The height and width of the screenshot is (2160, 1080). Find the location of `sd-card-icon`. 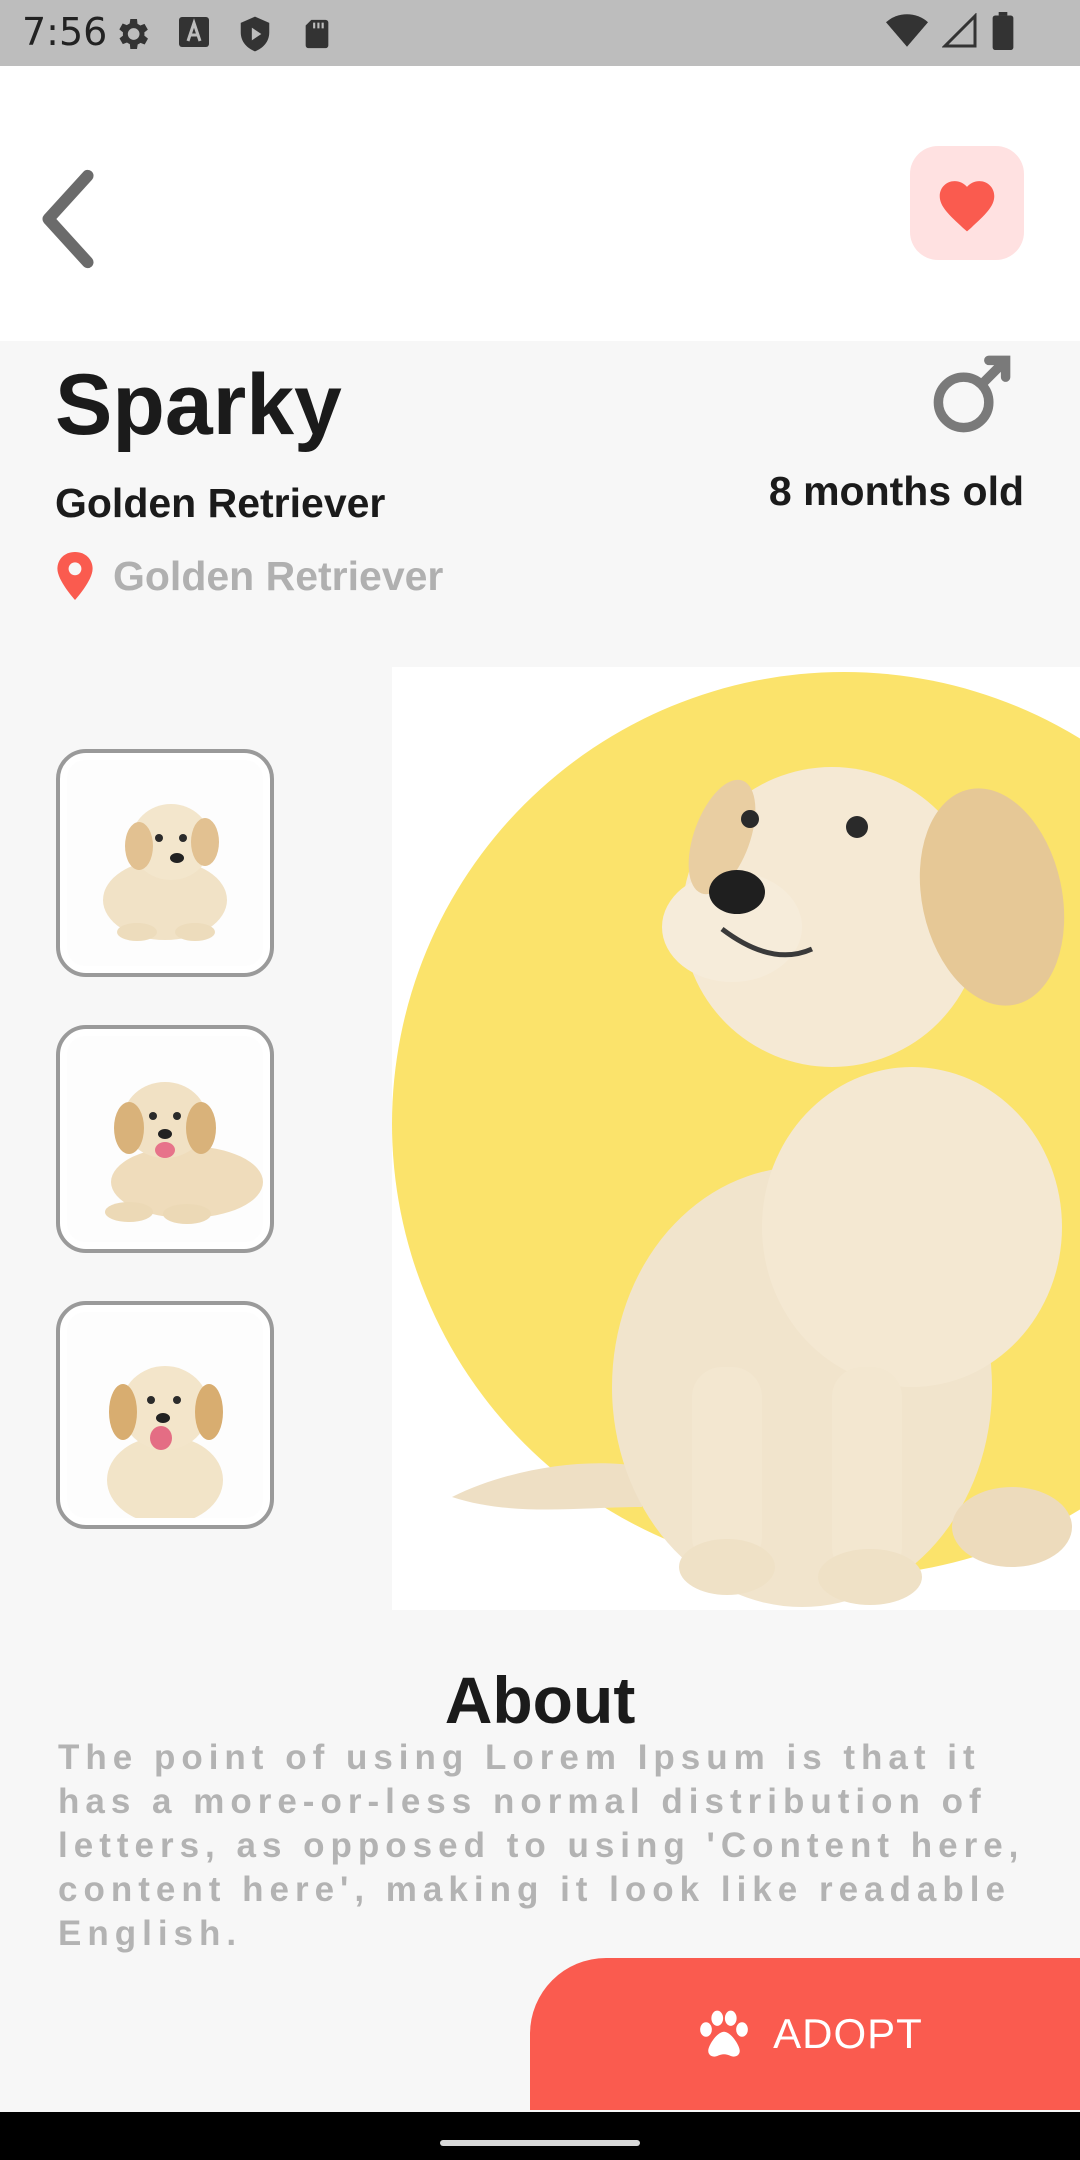

sd-card-icon is located at coordinates (317, 34).